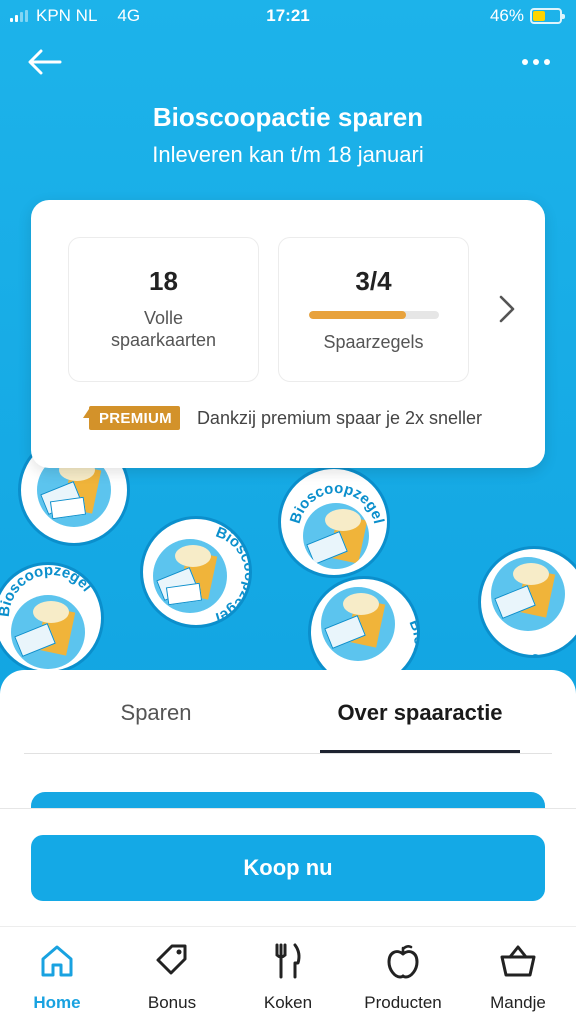 The width and height of the screenshot is (576, 1024). Describe the element at coordinates (373, 342) in the screenshot. I see `stamps-label: Spaarzegels` at that location.